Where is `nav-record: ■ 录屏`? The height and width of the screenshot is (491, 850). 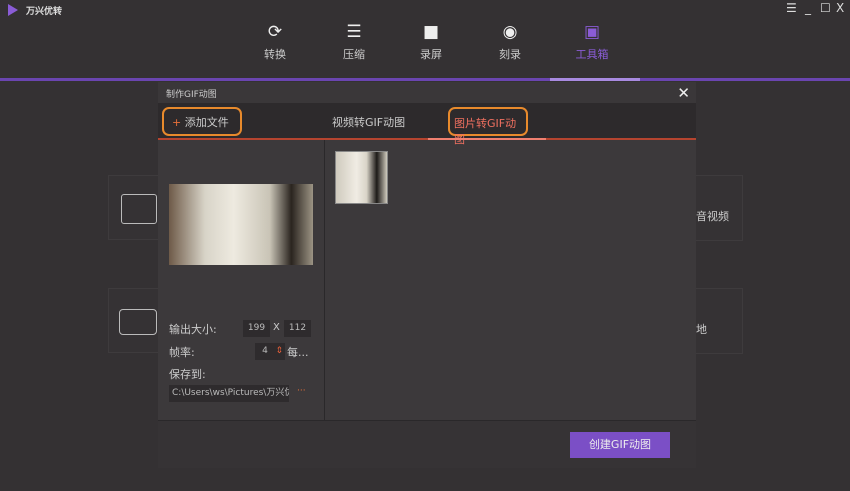
nav-record: ■ 录屏 is located at coordinates (431, 42).